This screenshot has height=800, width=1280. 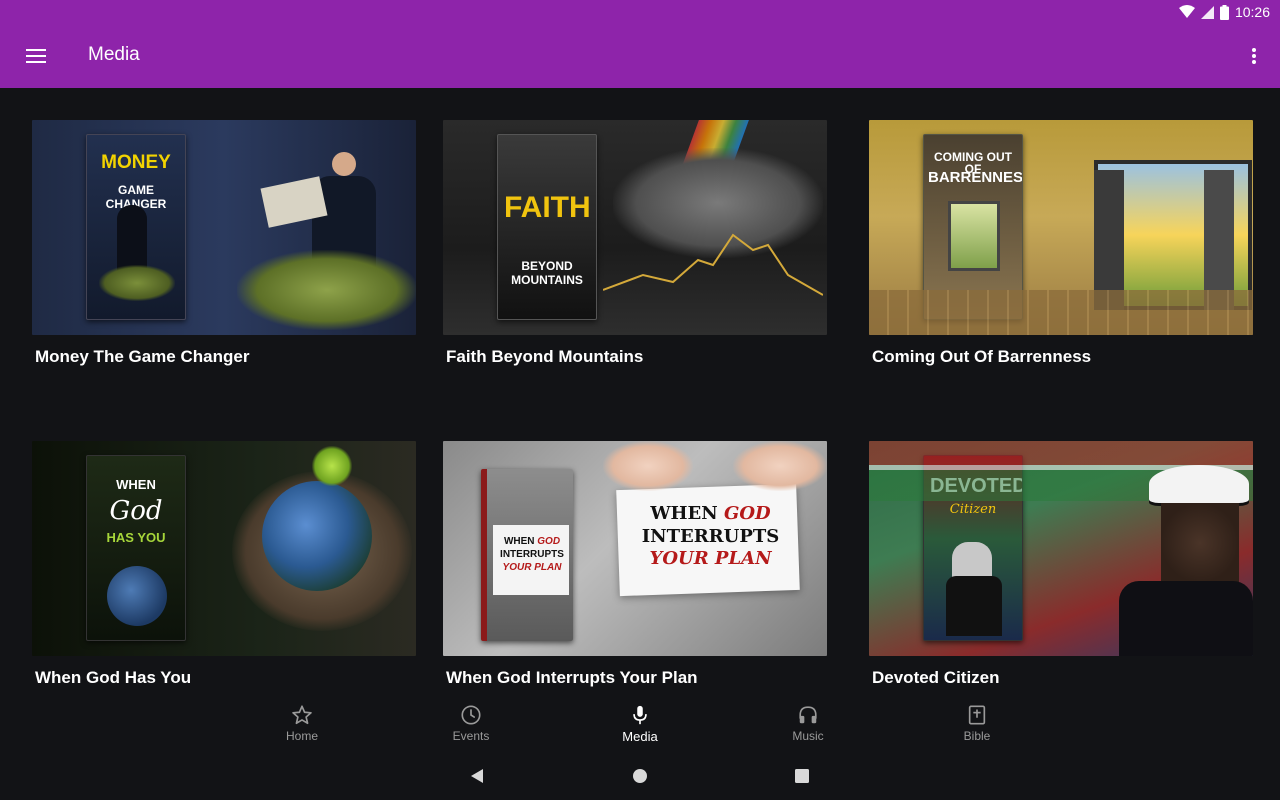 I want to click on media-title: Devoted Citizen, so click(x=936, y=677).